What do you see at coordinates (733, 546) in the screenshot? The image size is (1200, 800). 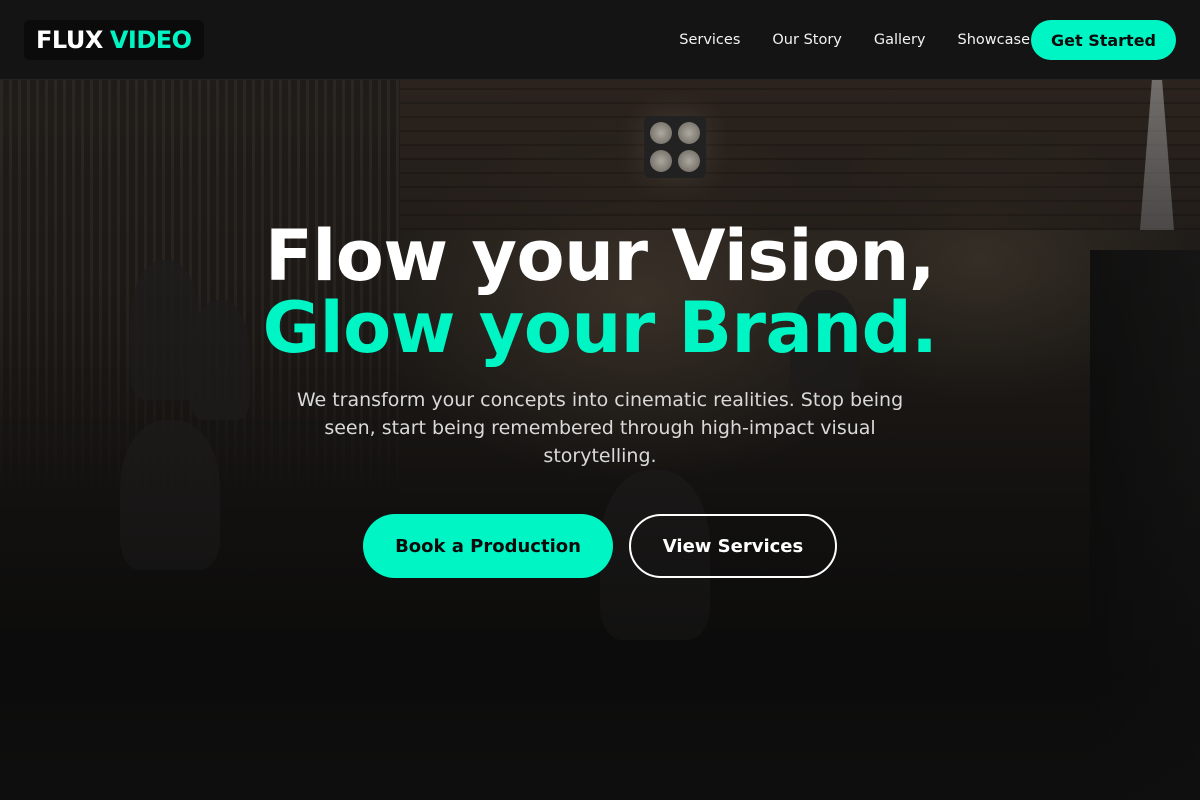 I see `view-services-button: View Services` at bounding box center [733, 546].